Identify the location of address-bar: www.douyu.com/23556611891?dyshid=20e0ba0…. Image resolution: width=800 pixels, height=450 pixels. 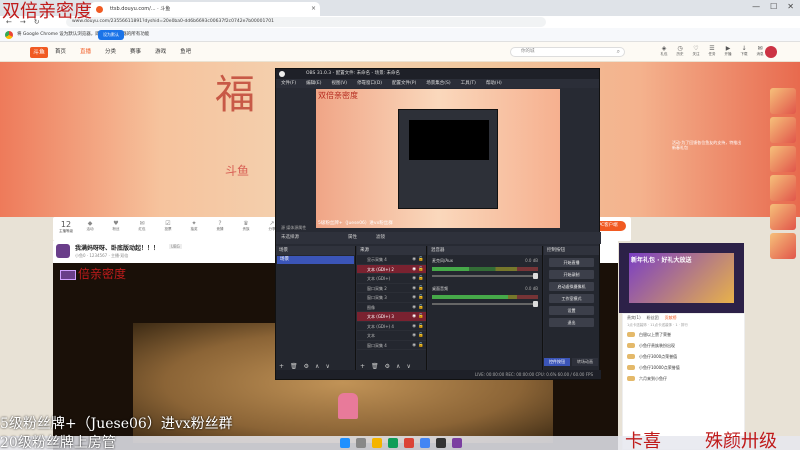
(306, 22).